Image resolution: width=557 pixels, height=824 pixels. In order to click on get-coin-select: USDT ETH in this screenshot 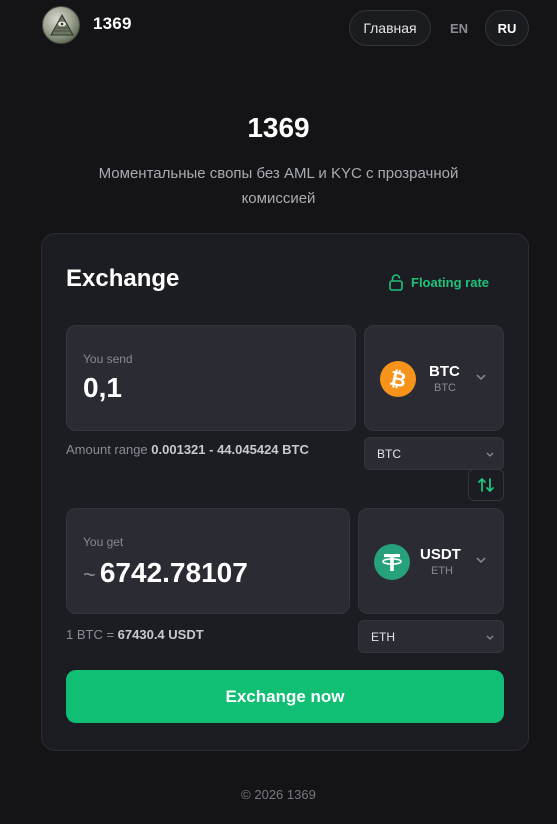, I will do `click(431, 561)`.